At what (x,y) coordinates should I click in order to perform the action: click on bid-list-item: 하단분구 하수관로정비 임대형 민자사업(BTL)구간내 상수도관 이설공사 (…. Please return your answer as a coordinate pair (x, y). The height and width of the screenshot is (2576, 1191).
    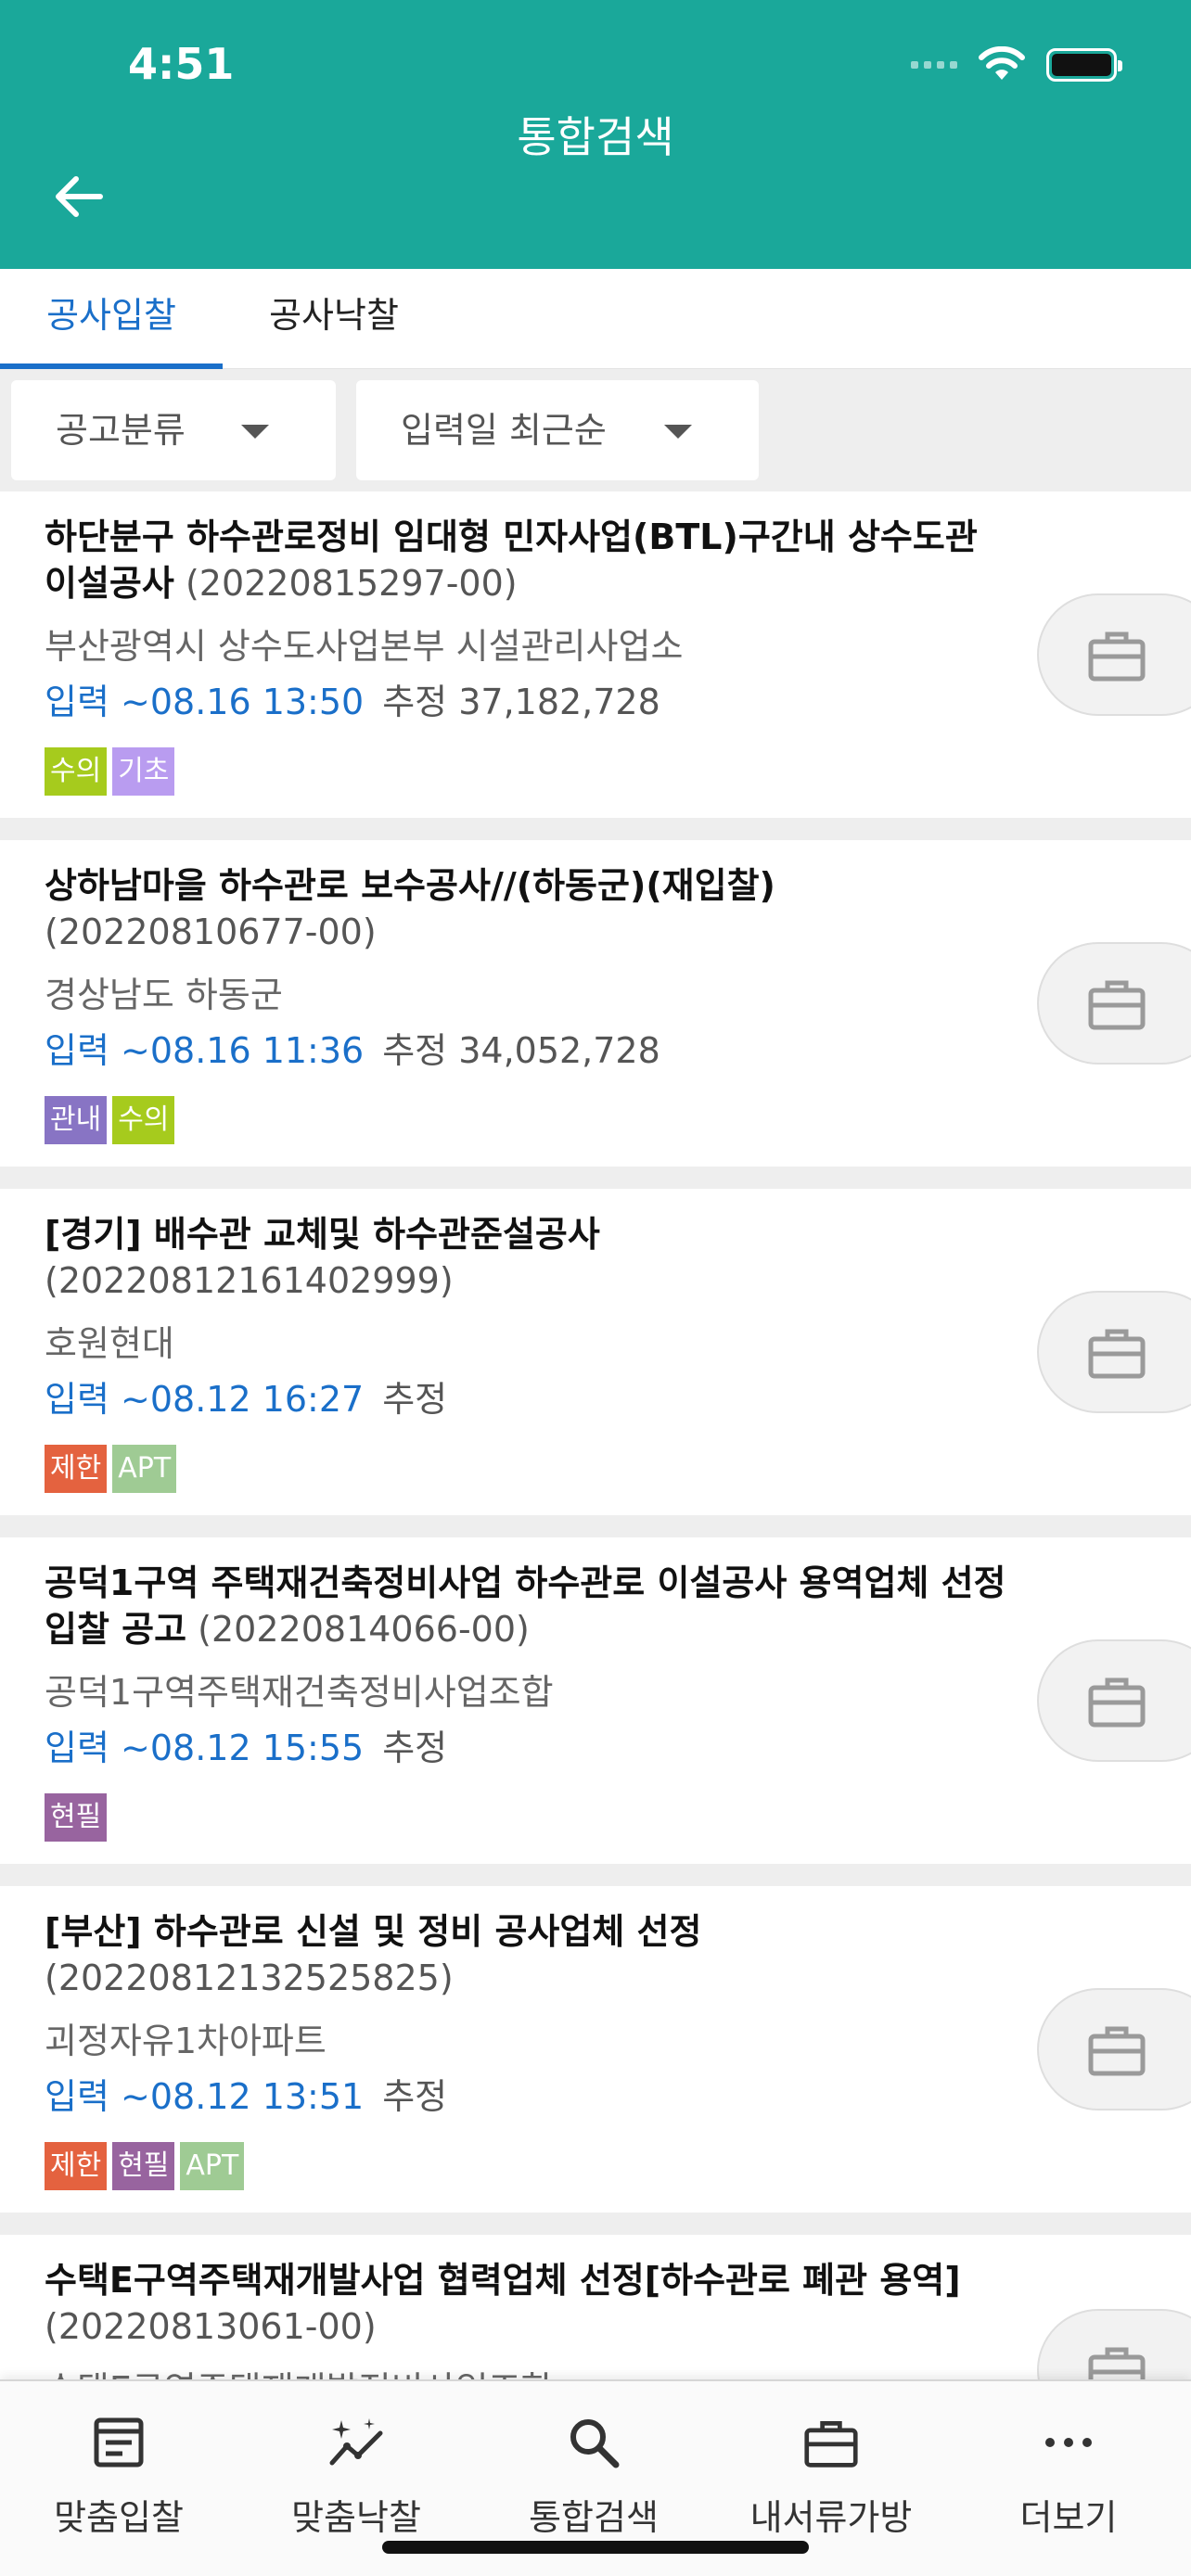
    Looking at the image, I should click on (595, 655).